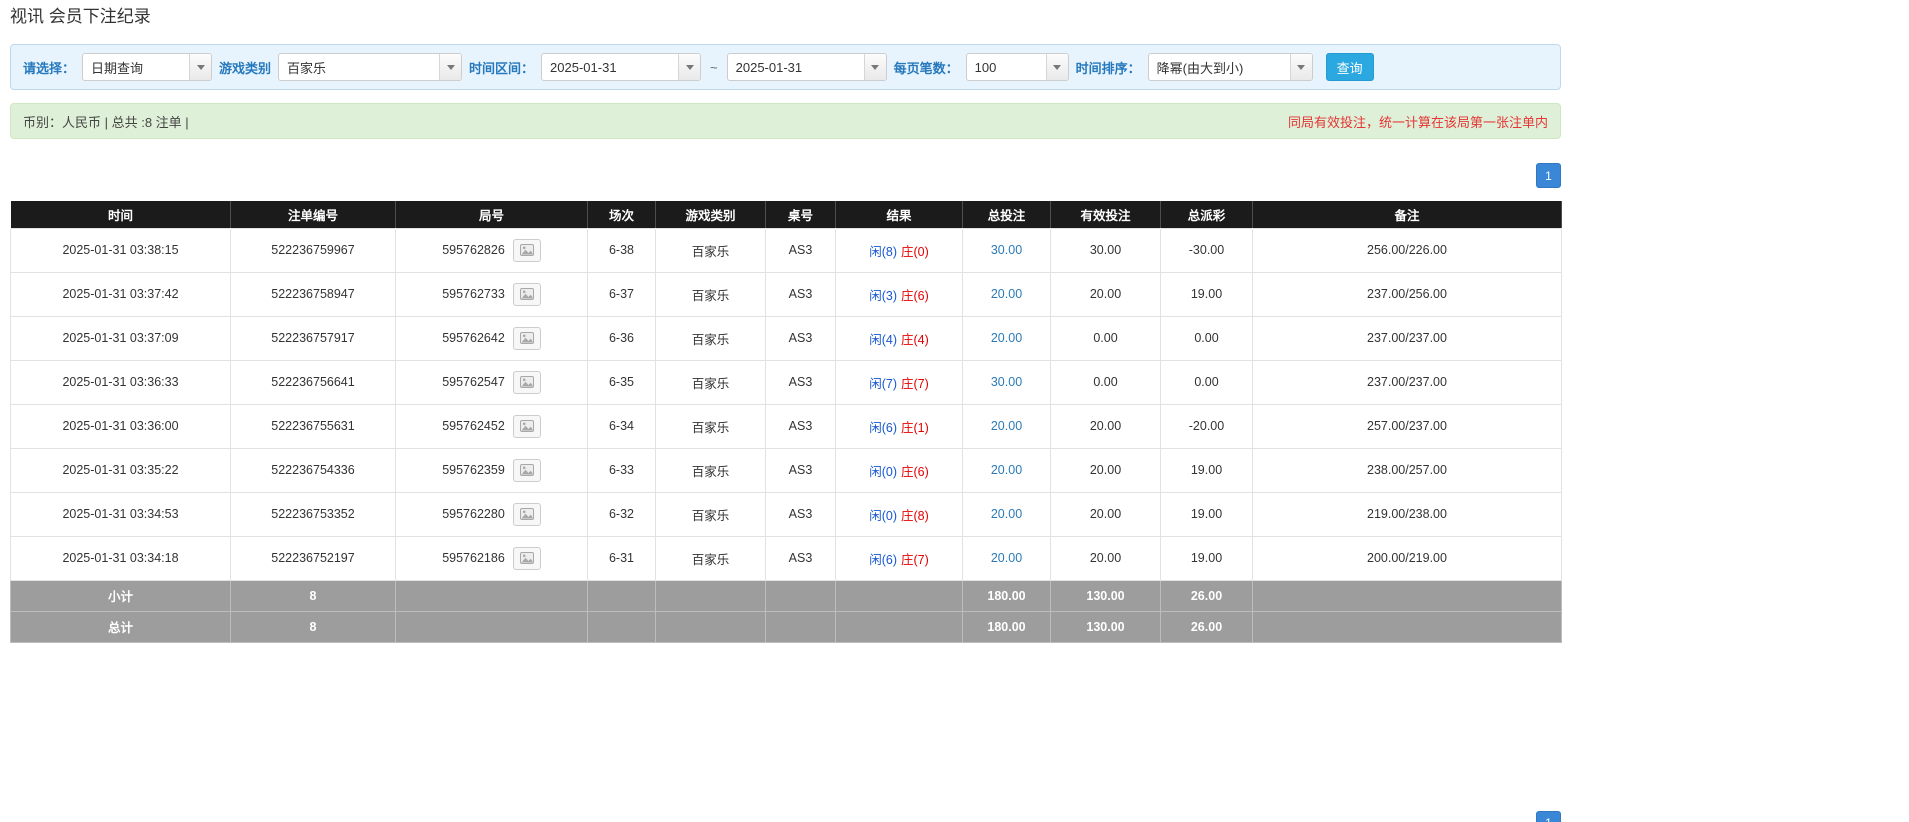  I want to click on cell-round-number: 595762452, so click(491, 426).